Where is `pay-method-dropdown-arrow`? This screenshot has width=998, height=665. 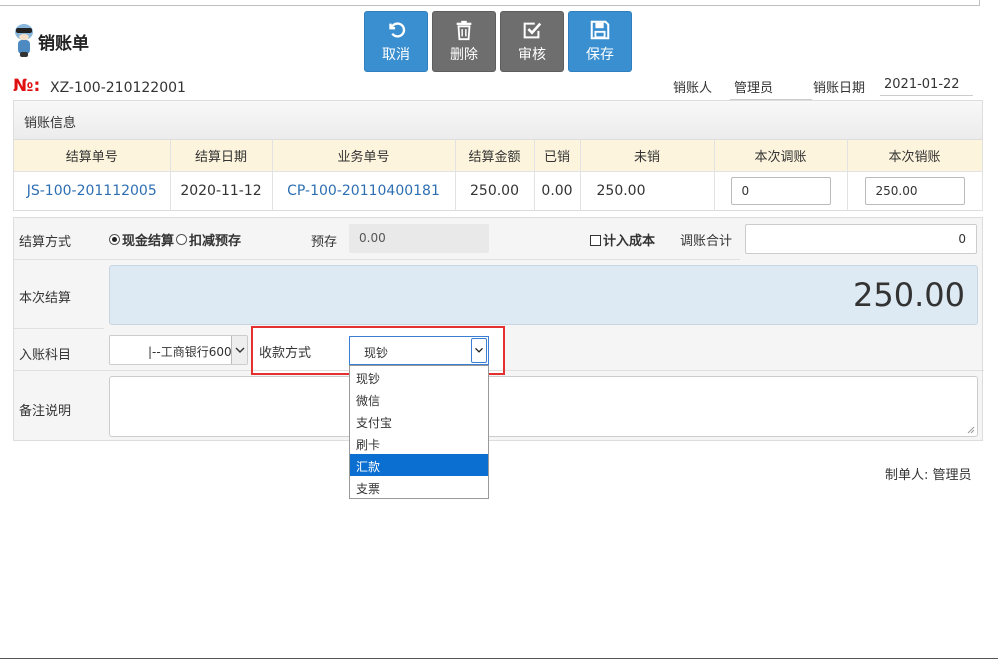 pay-method-dropdown-arrow is located at coordinates (479, 350).